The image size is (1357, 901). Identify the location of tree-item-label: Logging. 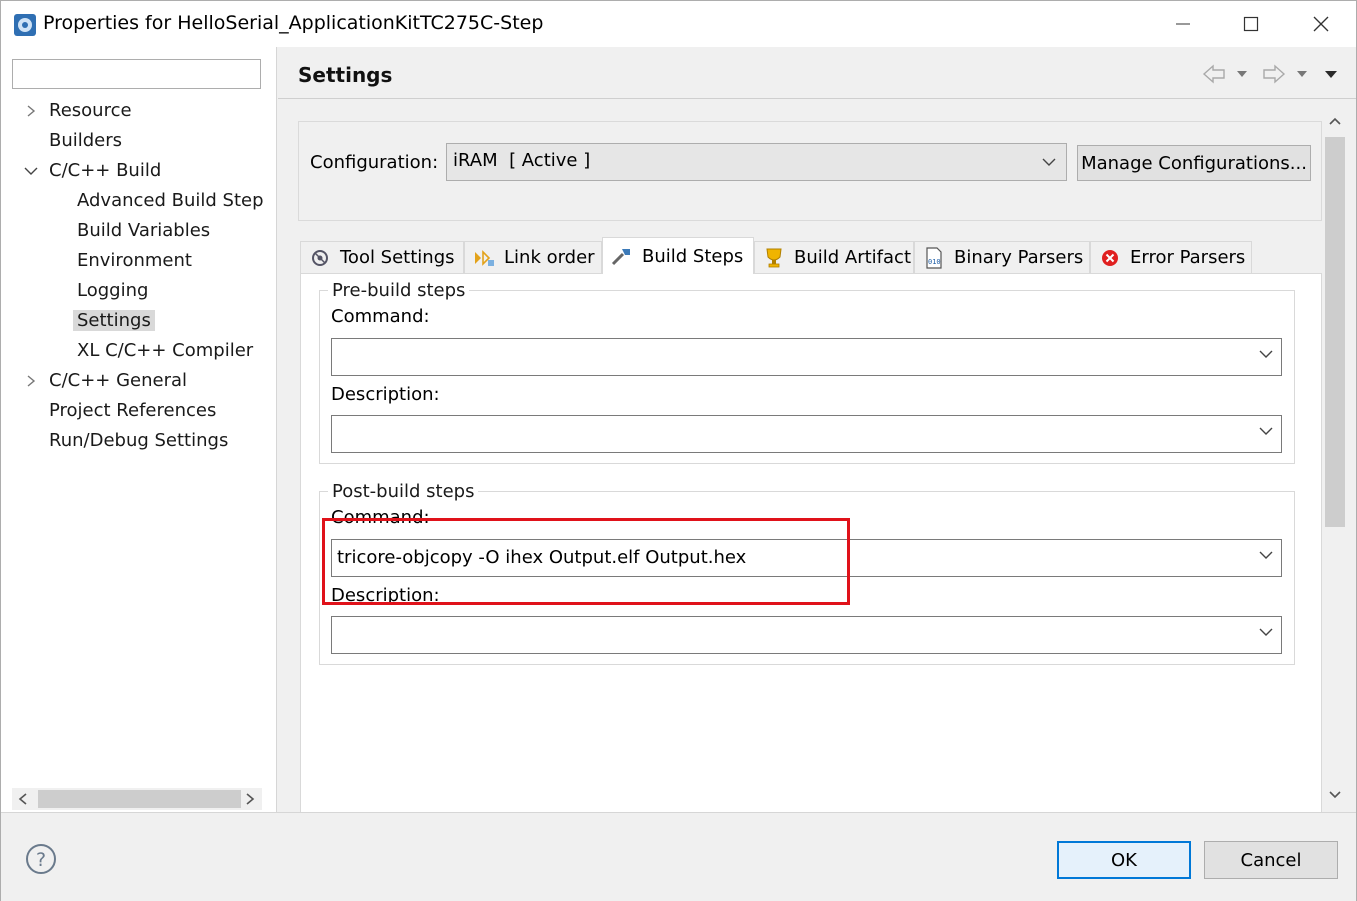
(113, 290).